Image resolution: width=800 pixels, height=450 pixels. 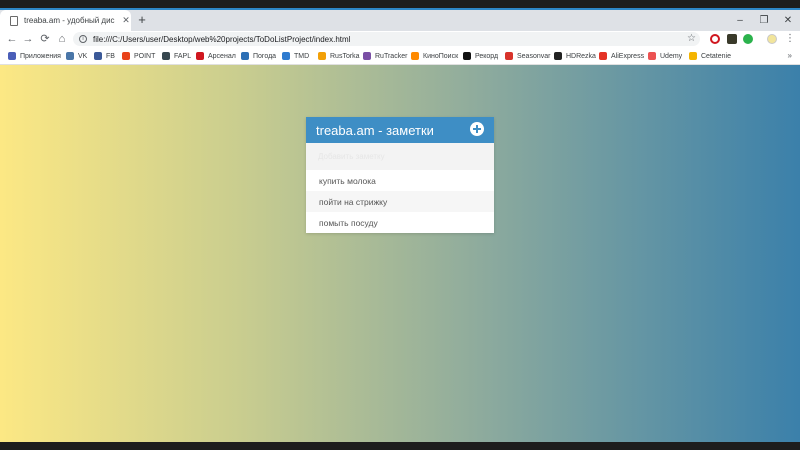 What do you see at coordinates (183, 56) in the screenshot?
I see `bookmark-label: FAPL` at bounding box center [183, 56].